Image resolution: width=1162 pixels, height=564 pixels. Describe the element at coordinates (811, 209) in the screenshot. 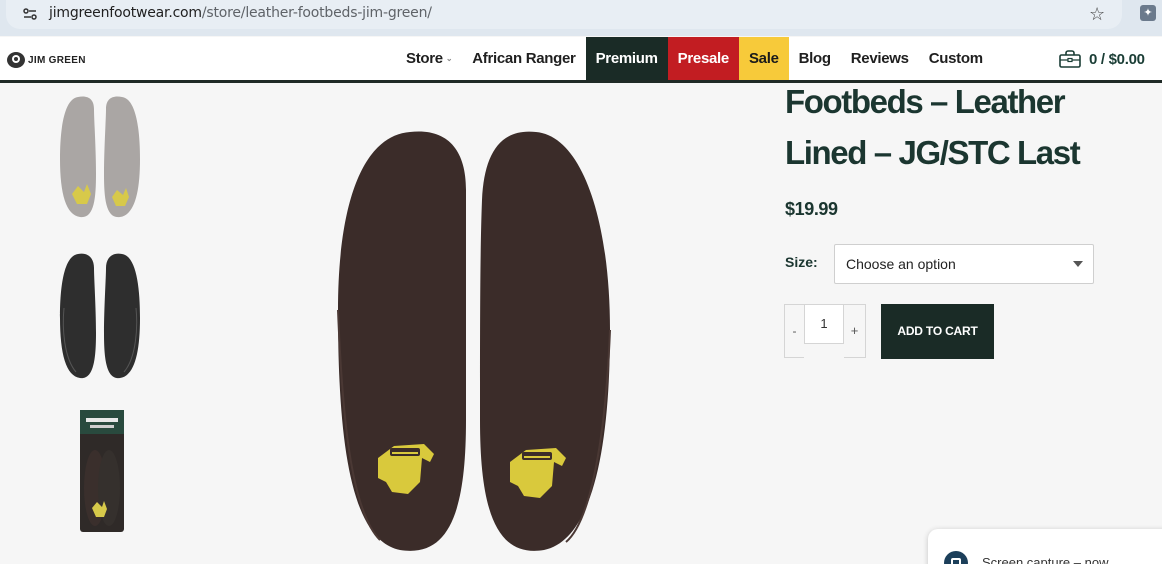

I see `product-price: $19.99` at that location.